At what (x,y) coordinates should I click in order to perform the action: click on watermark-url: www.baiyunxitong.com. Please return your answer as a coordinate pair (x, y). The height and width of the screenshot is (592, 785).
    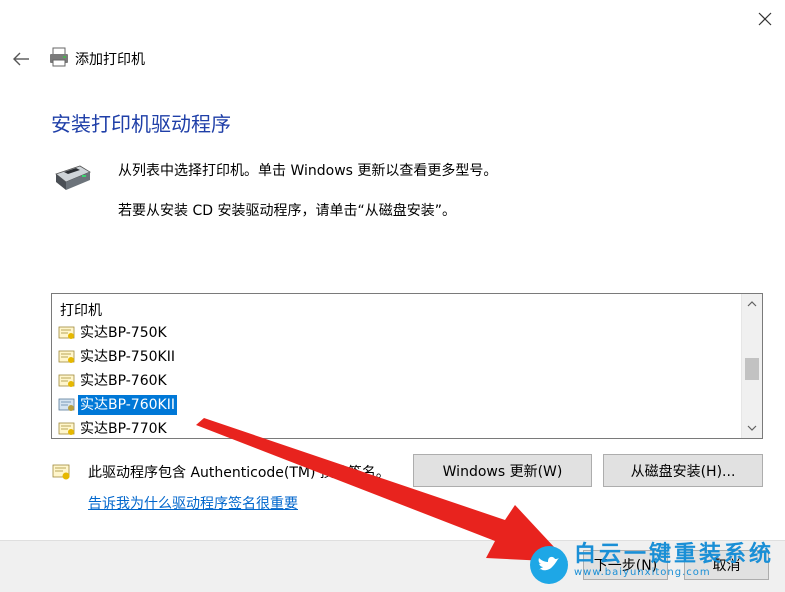
    Looking at the image, I should click on (642, 572).